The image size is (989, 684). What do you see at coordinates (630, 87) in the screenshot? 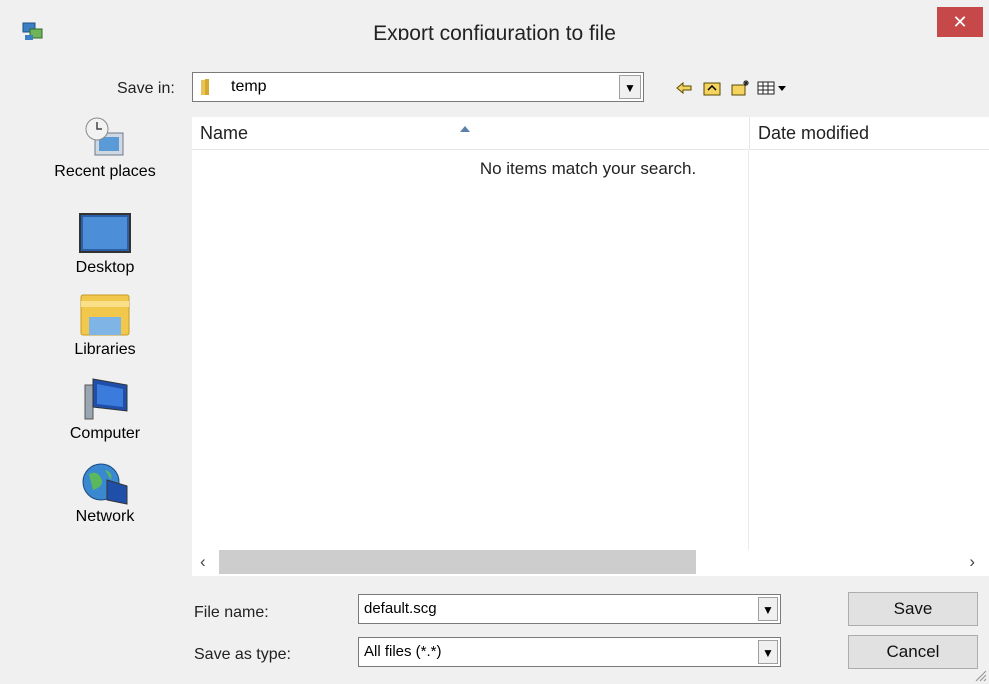
I see `save-in-dropdown-button: ▼` at bounding box center [630, 87].